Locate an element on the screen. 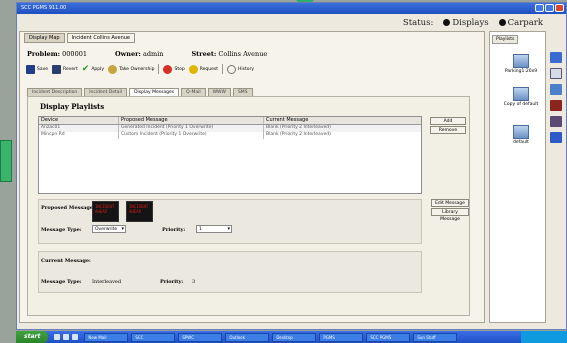  person-icon is located at coordinates (113, 69).